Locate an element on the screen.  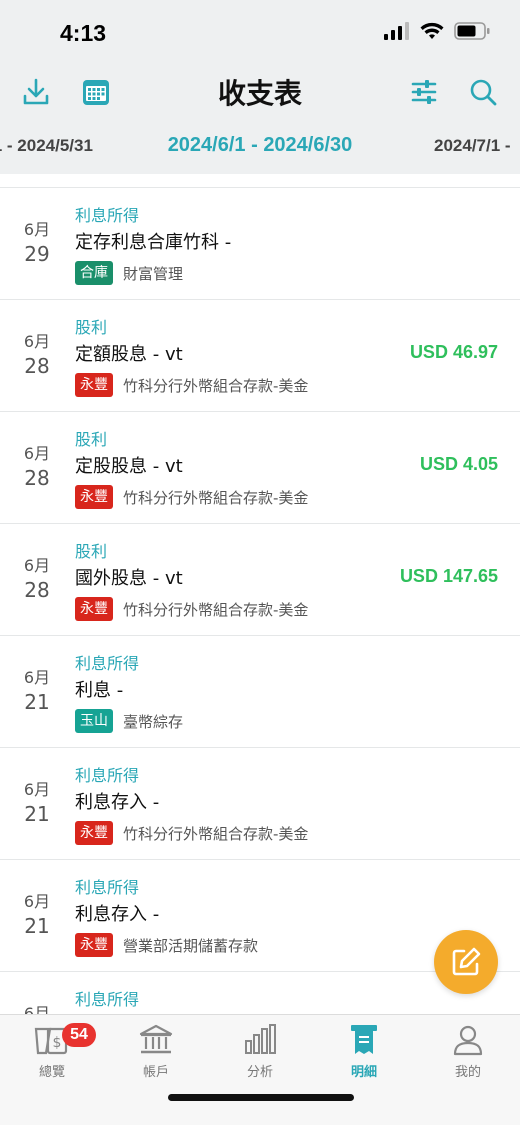
row-account: 合庫 財富管理 is located at coordinates (129, 273).